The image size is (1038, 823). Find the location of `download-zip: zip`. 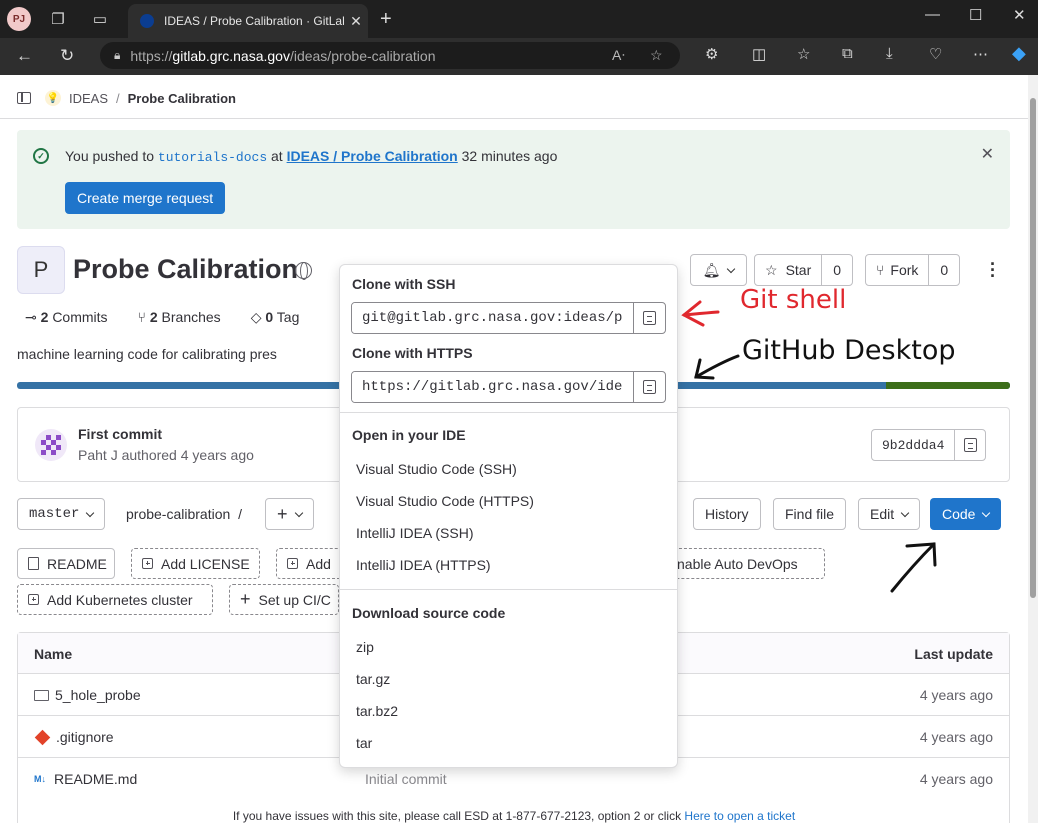

download-zip: zip is located at coordinates (365, 647).